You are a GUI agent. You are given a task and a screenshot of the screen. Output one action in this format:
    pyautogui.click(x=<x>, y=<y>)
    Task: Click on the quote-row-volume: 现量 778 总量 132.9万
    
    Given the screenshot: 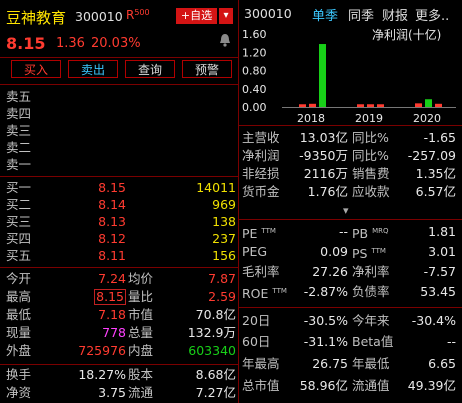 What is the action you would take?
    pyautogui.click(x=121, y=332)
    